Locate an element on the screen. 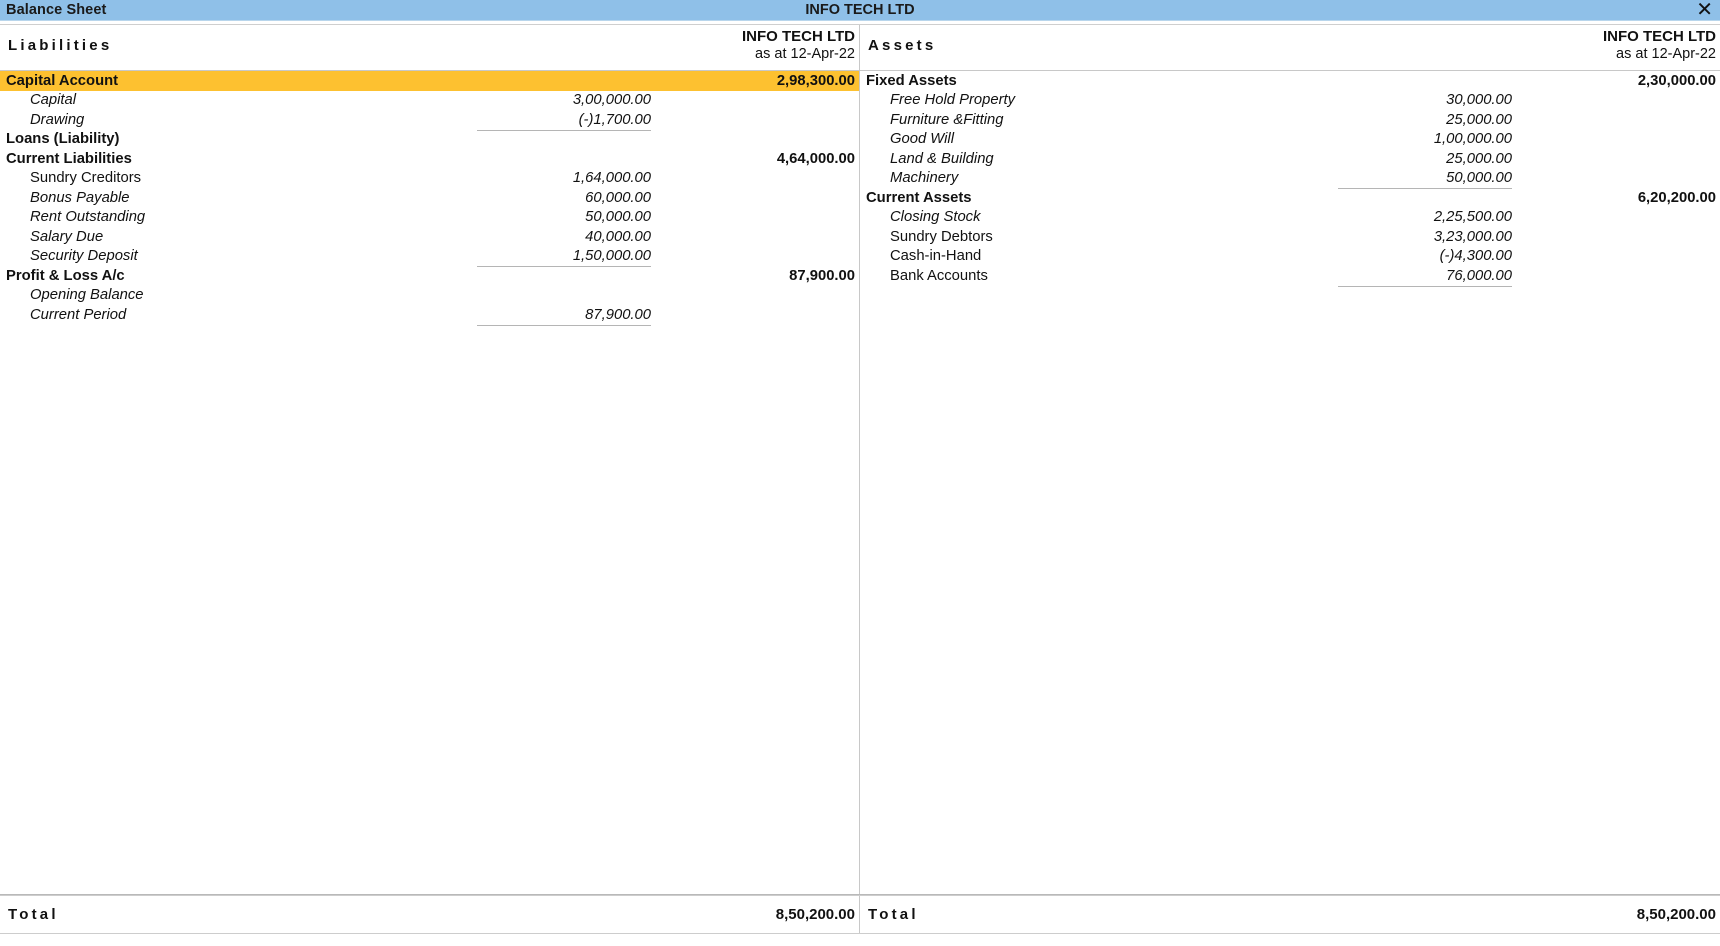  ledger-item-row: Good Will 1,00,000.00 is located at coordinates (1290, 140).